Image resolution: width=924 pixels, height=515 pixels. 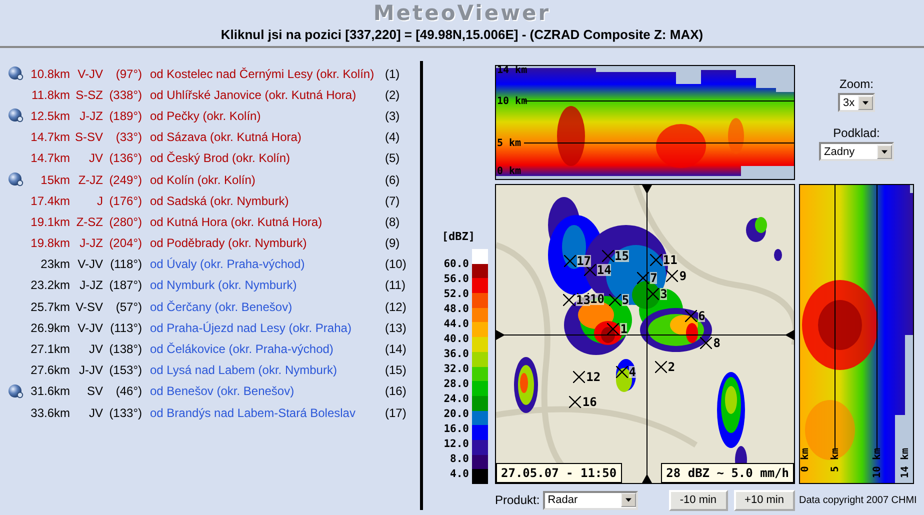 I want to click on marker-label: 7, so click(x=654, y=278).